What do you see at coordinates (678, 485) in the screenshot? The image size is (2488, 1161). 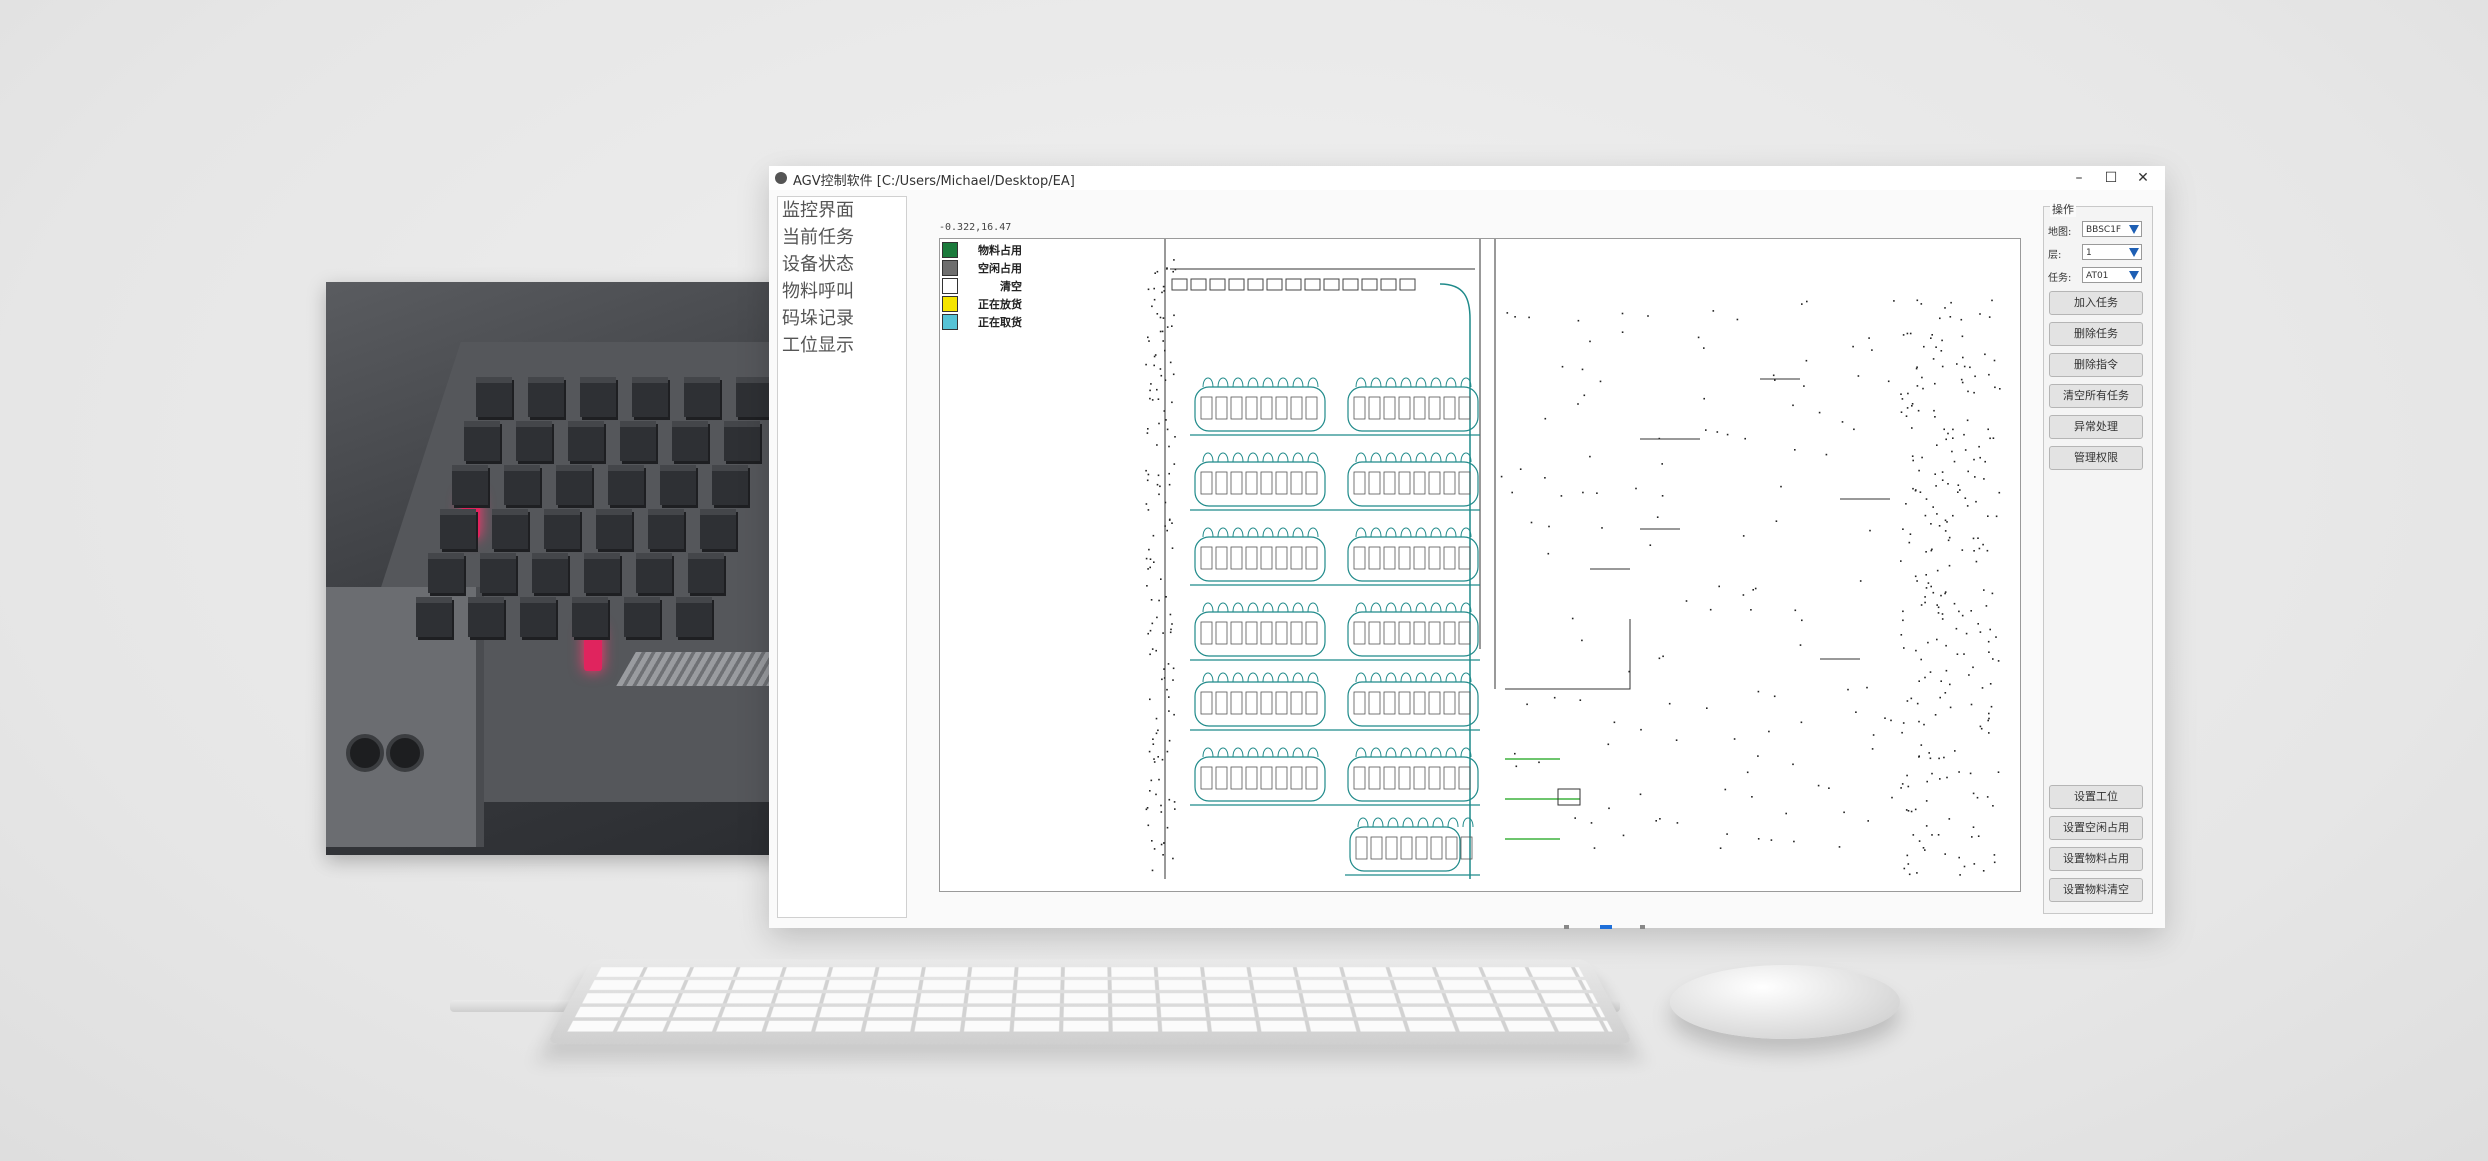 I see `pallet-box` at bounding box center [678, 485].